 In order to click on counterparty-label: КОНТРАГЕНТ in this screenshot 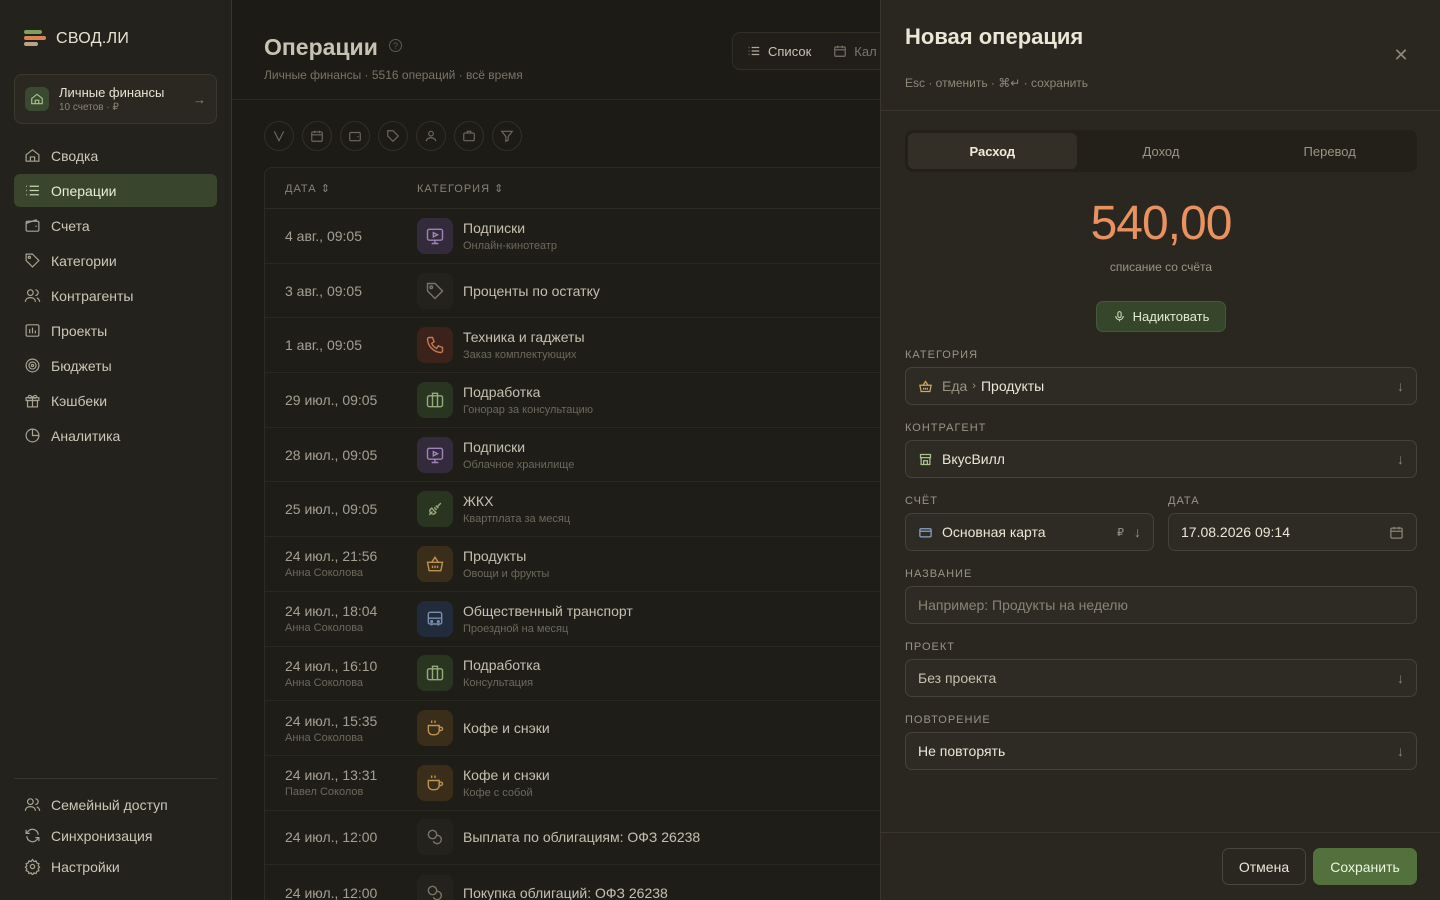, I will do `click(946, 428)`.